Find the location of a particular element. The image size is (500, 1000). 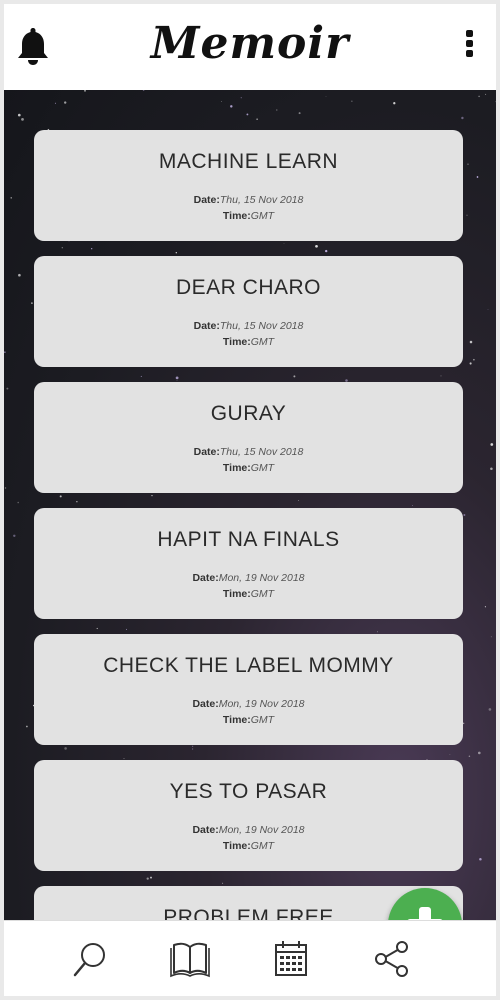

entry-card: GURAY Date:Thu, 15 Nov 2018 Time:GMT is located at coordinates (248, 437).